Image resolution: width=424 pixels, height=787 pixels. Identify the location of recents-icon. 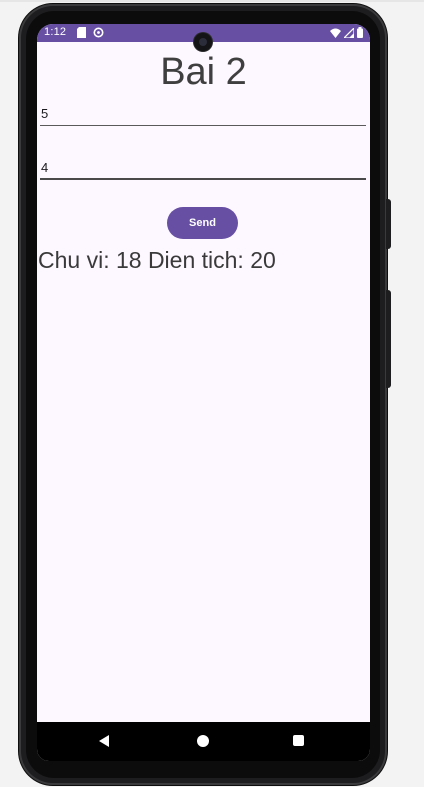
(298, 740).